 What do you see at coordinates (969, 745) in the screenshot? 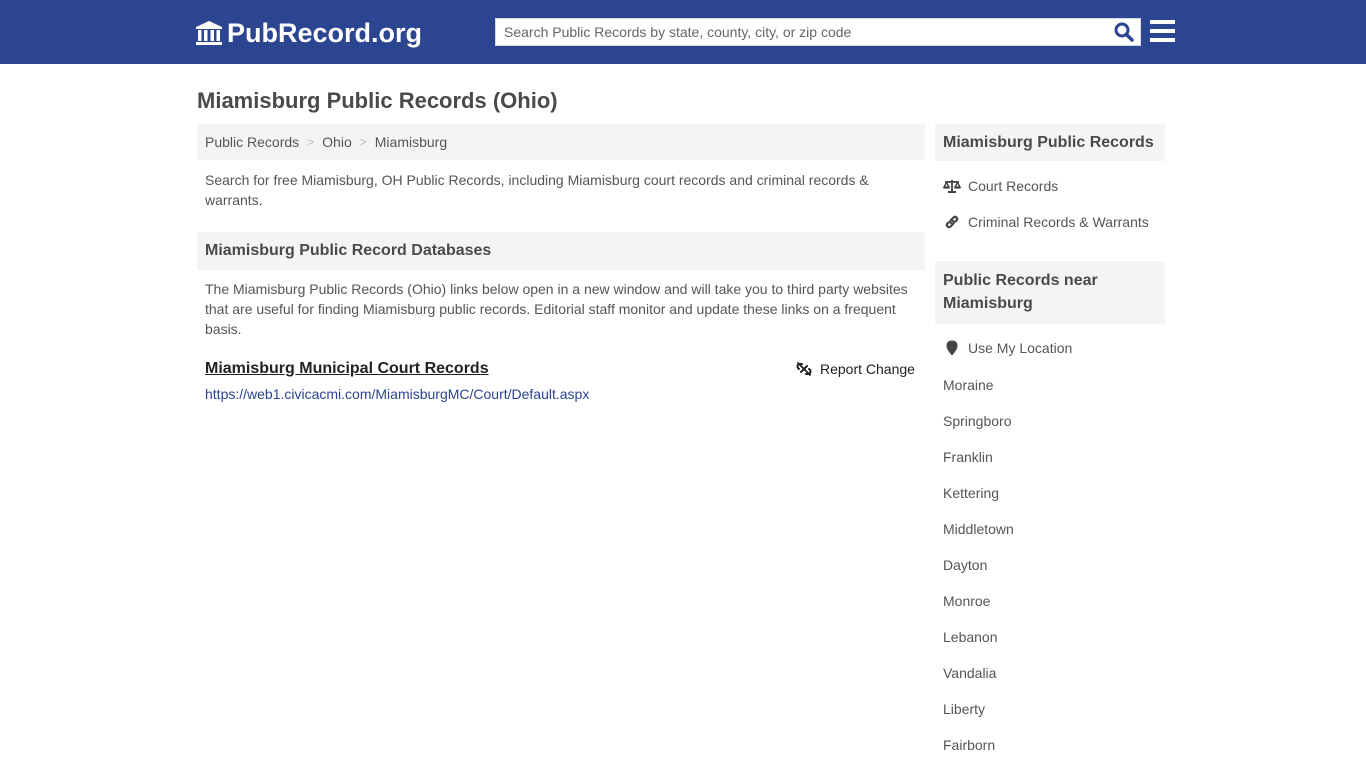
I see `nearby-city-link: Fairborn` at bounding box center [969, 745].